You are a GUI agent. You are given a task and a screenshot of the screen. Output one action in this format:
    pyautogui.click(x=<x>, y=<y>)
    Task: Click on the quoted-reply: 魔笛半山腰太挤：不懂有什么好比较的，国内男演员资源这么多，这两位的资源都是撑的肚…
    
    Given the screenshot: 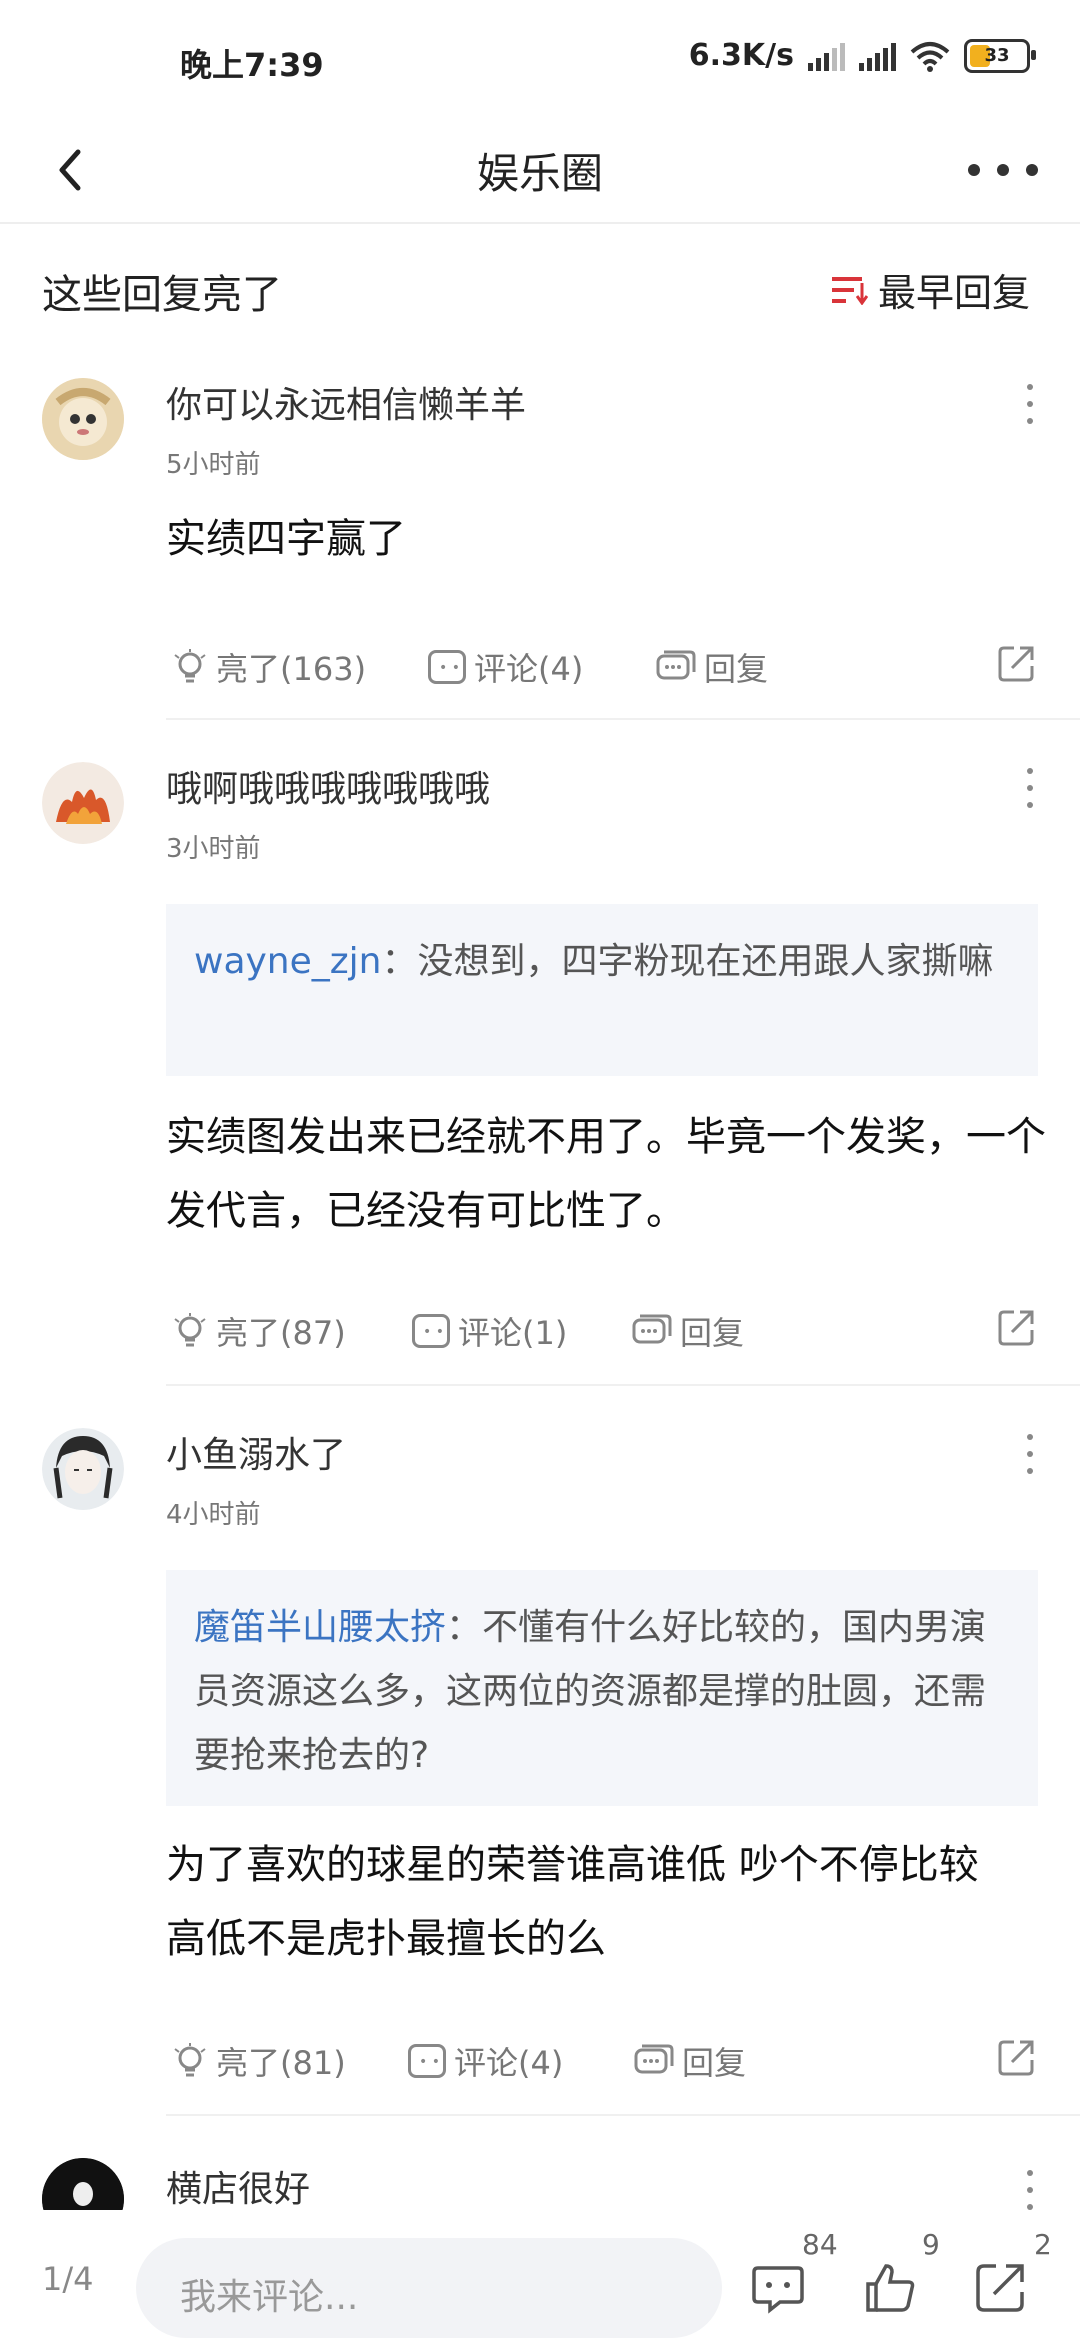 What is the action you would take?
    pyautogui.click(x=602, y=1688)
    